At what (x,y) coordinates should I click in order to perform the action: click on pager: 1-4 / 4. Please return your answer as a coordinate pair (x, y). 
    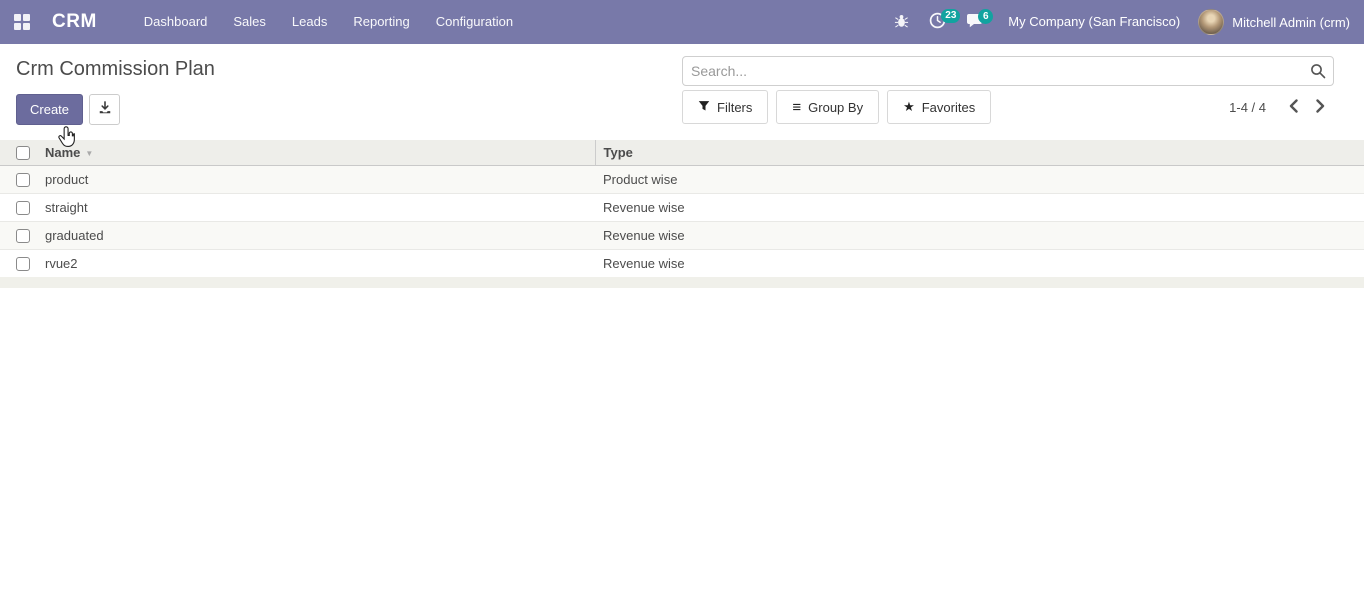
    Looking at the image, I should click on (1281, 107).